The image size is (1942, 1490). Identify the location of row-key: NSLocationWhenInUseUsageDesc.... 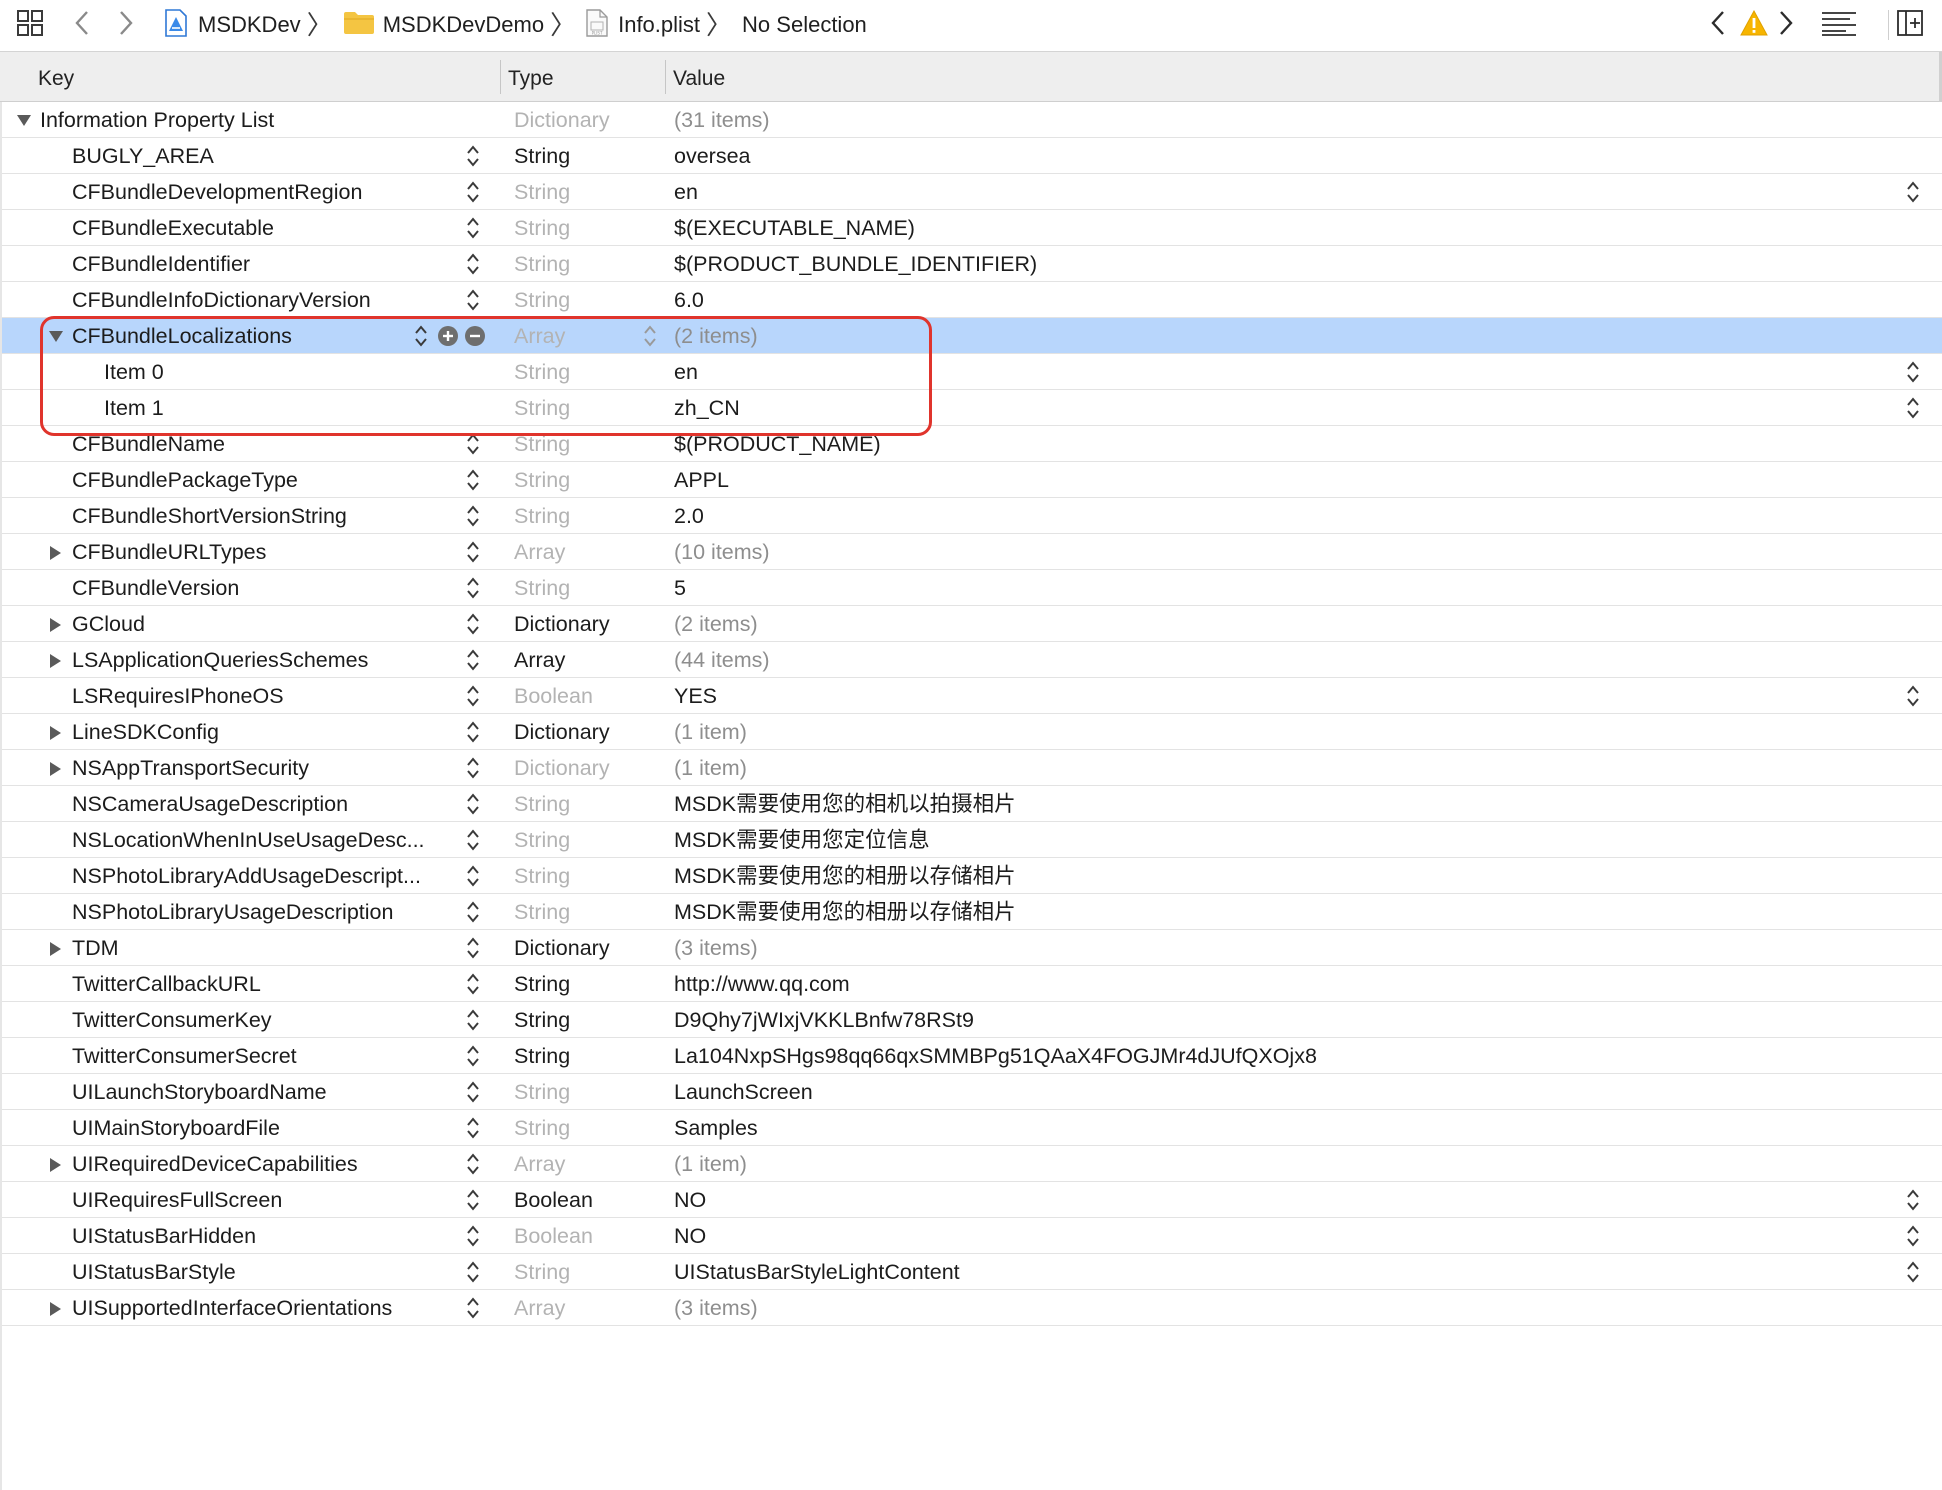
(267, 840).